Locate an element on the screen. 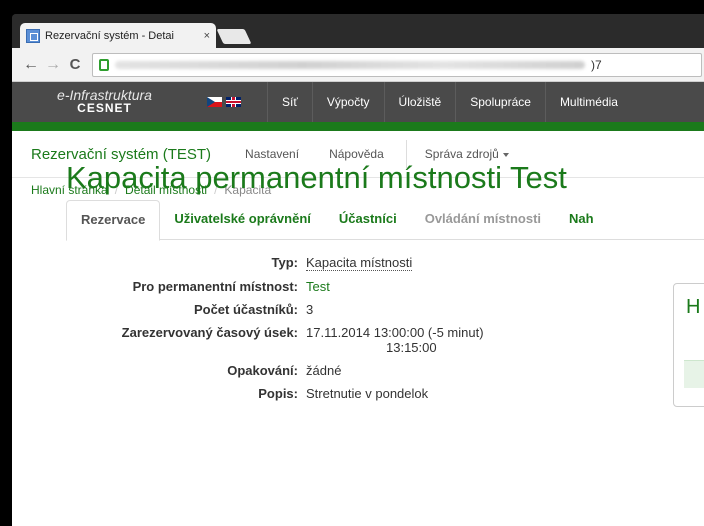 The image size is (704, 526). tab-ovladani-mistnosti: Ovládání místnosti is located at coordinates (483, 220).